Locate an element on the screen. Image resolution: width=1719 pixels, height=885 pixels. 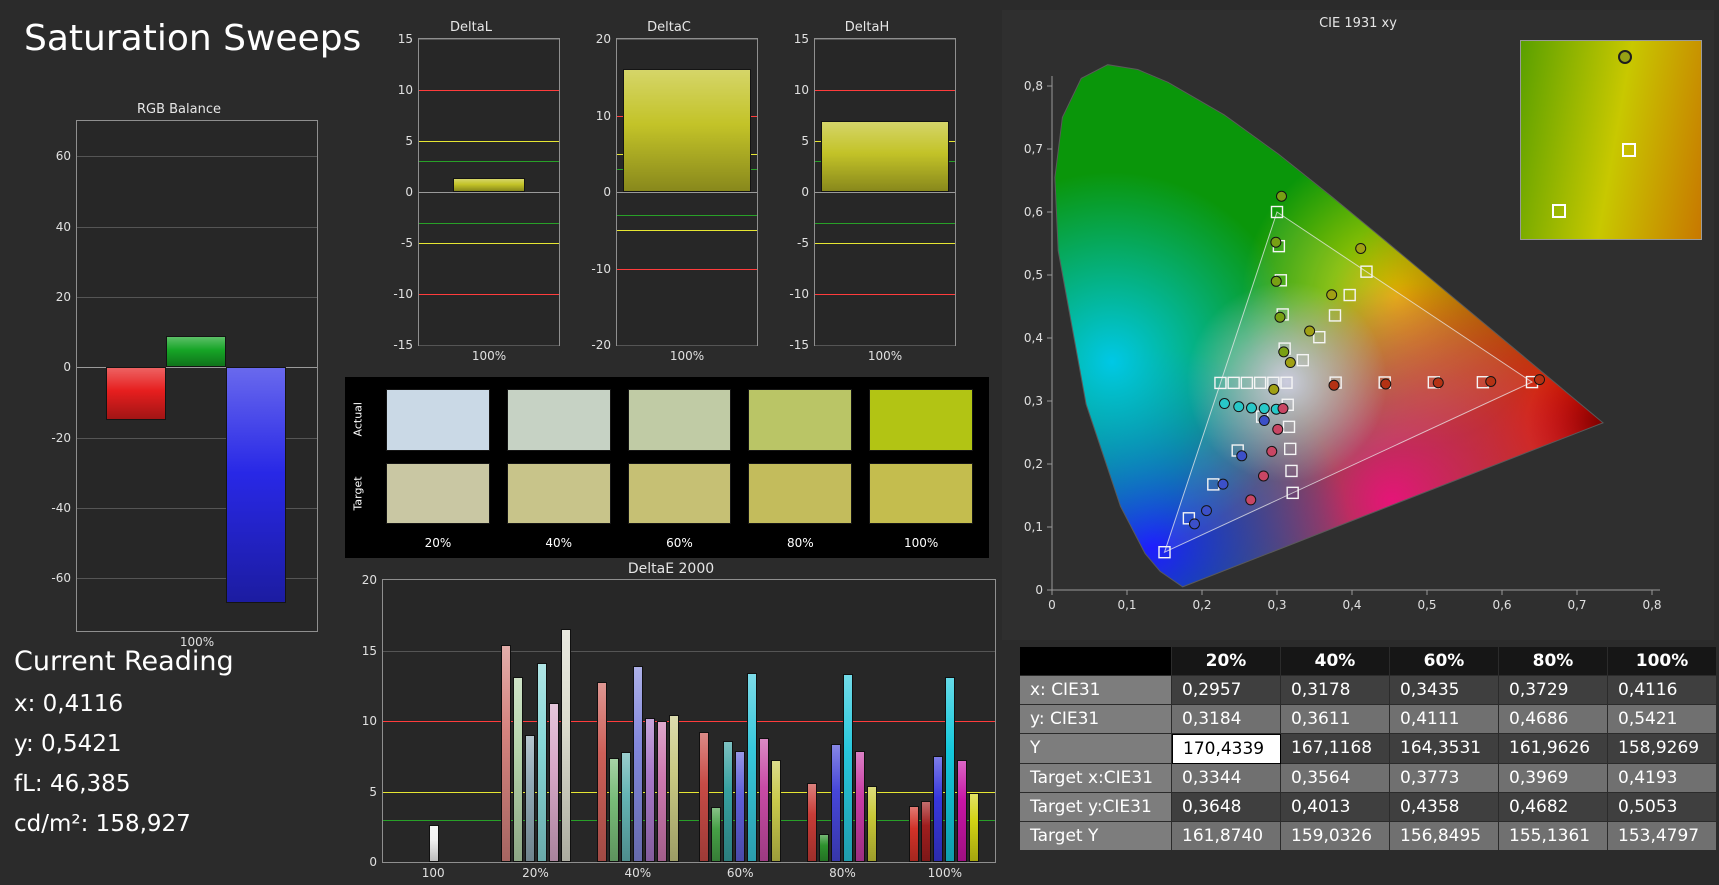
actual-swatch-20% is located at coordinates (438, 420).